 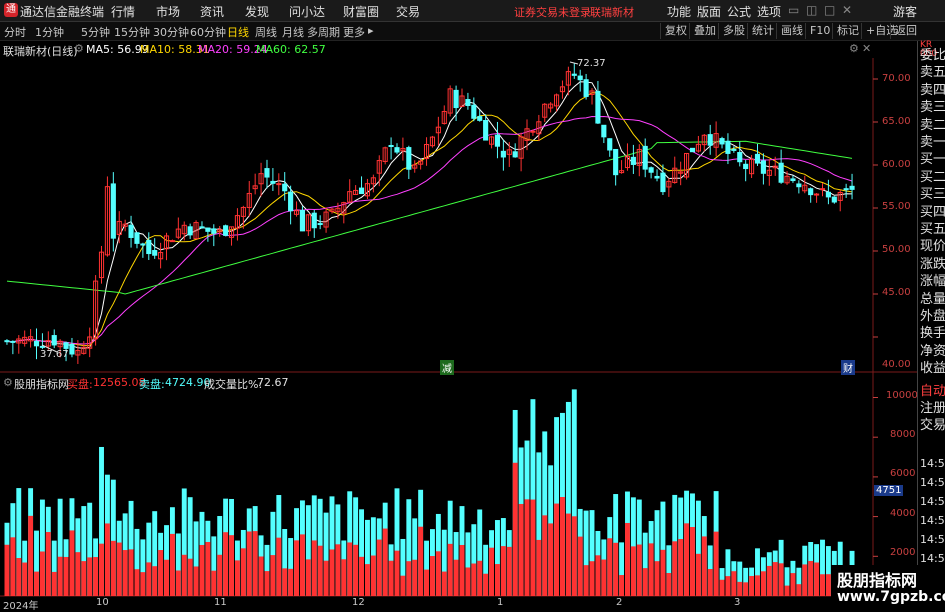 I want to click on quote-field-label: 卖五, so click(x=932, y=73).